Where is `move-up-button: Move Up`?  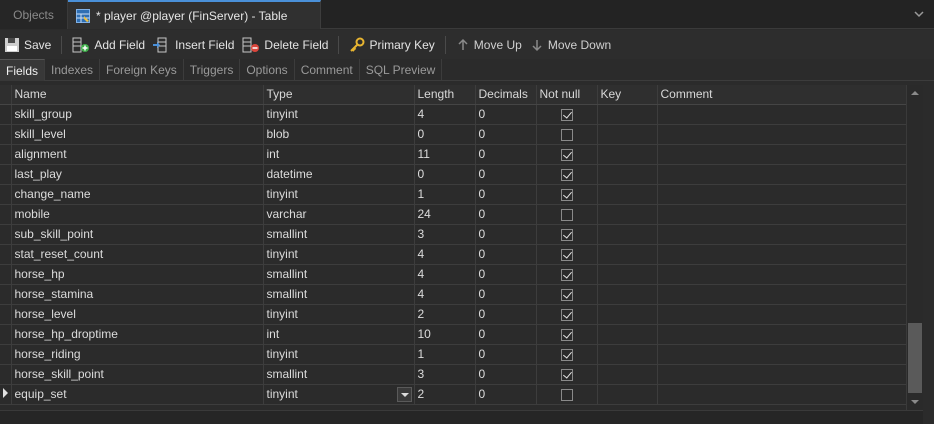
move-up-button: Move Up is located at coordinates (489, 45).